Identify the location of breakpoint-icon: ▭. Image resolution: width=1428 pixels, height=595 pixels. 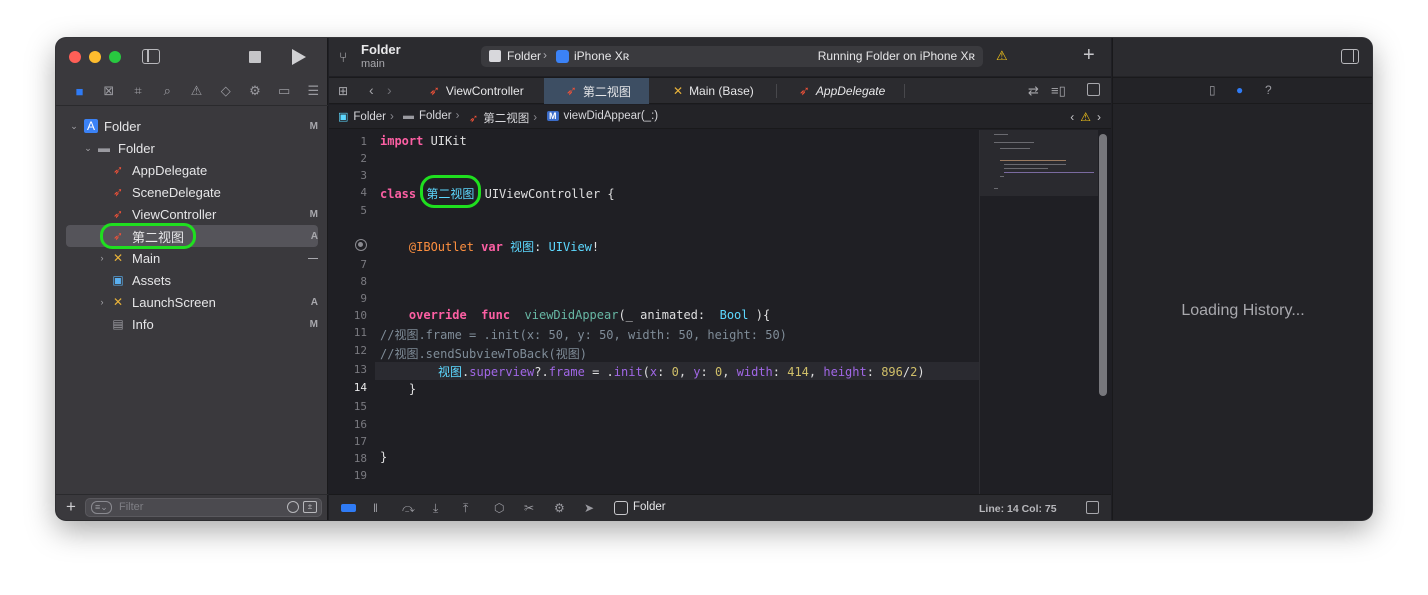
(284, 91).